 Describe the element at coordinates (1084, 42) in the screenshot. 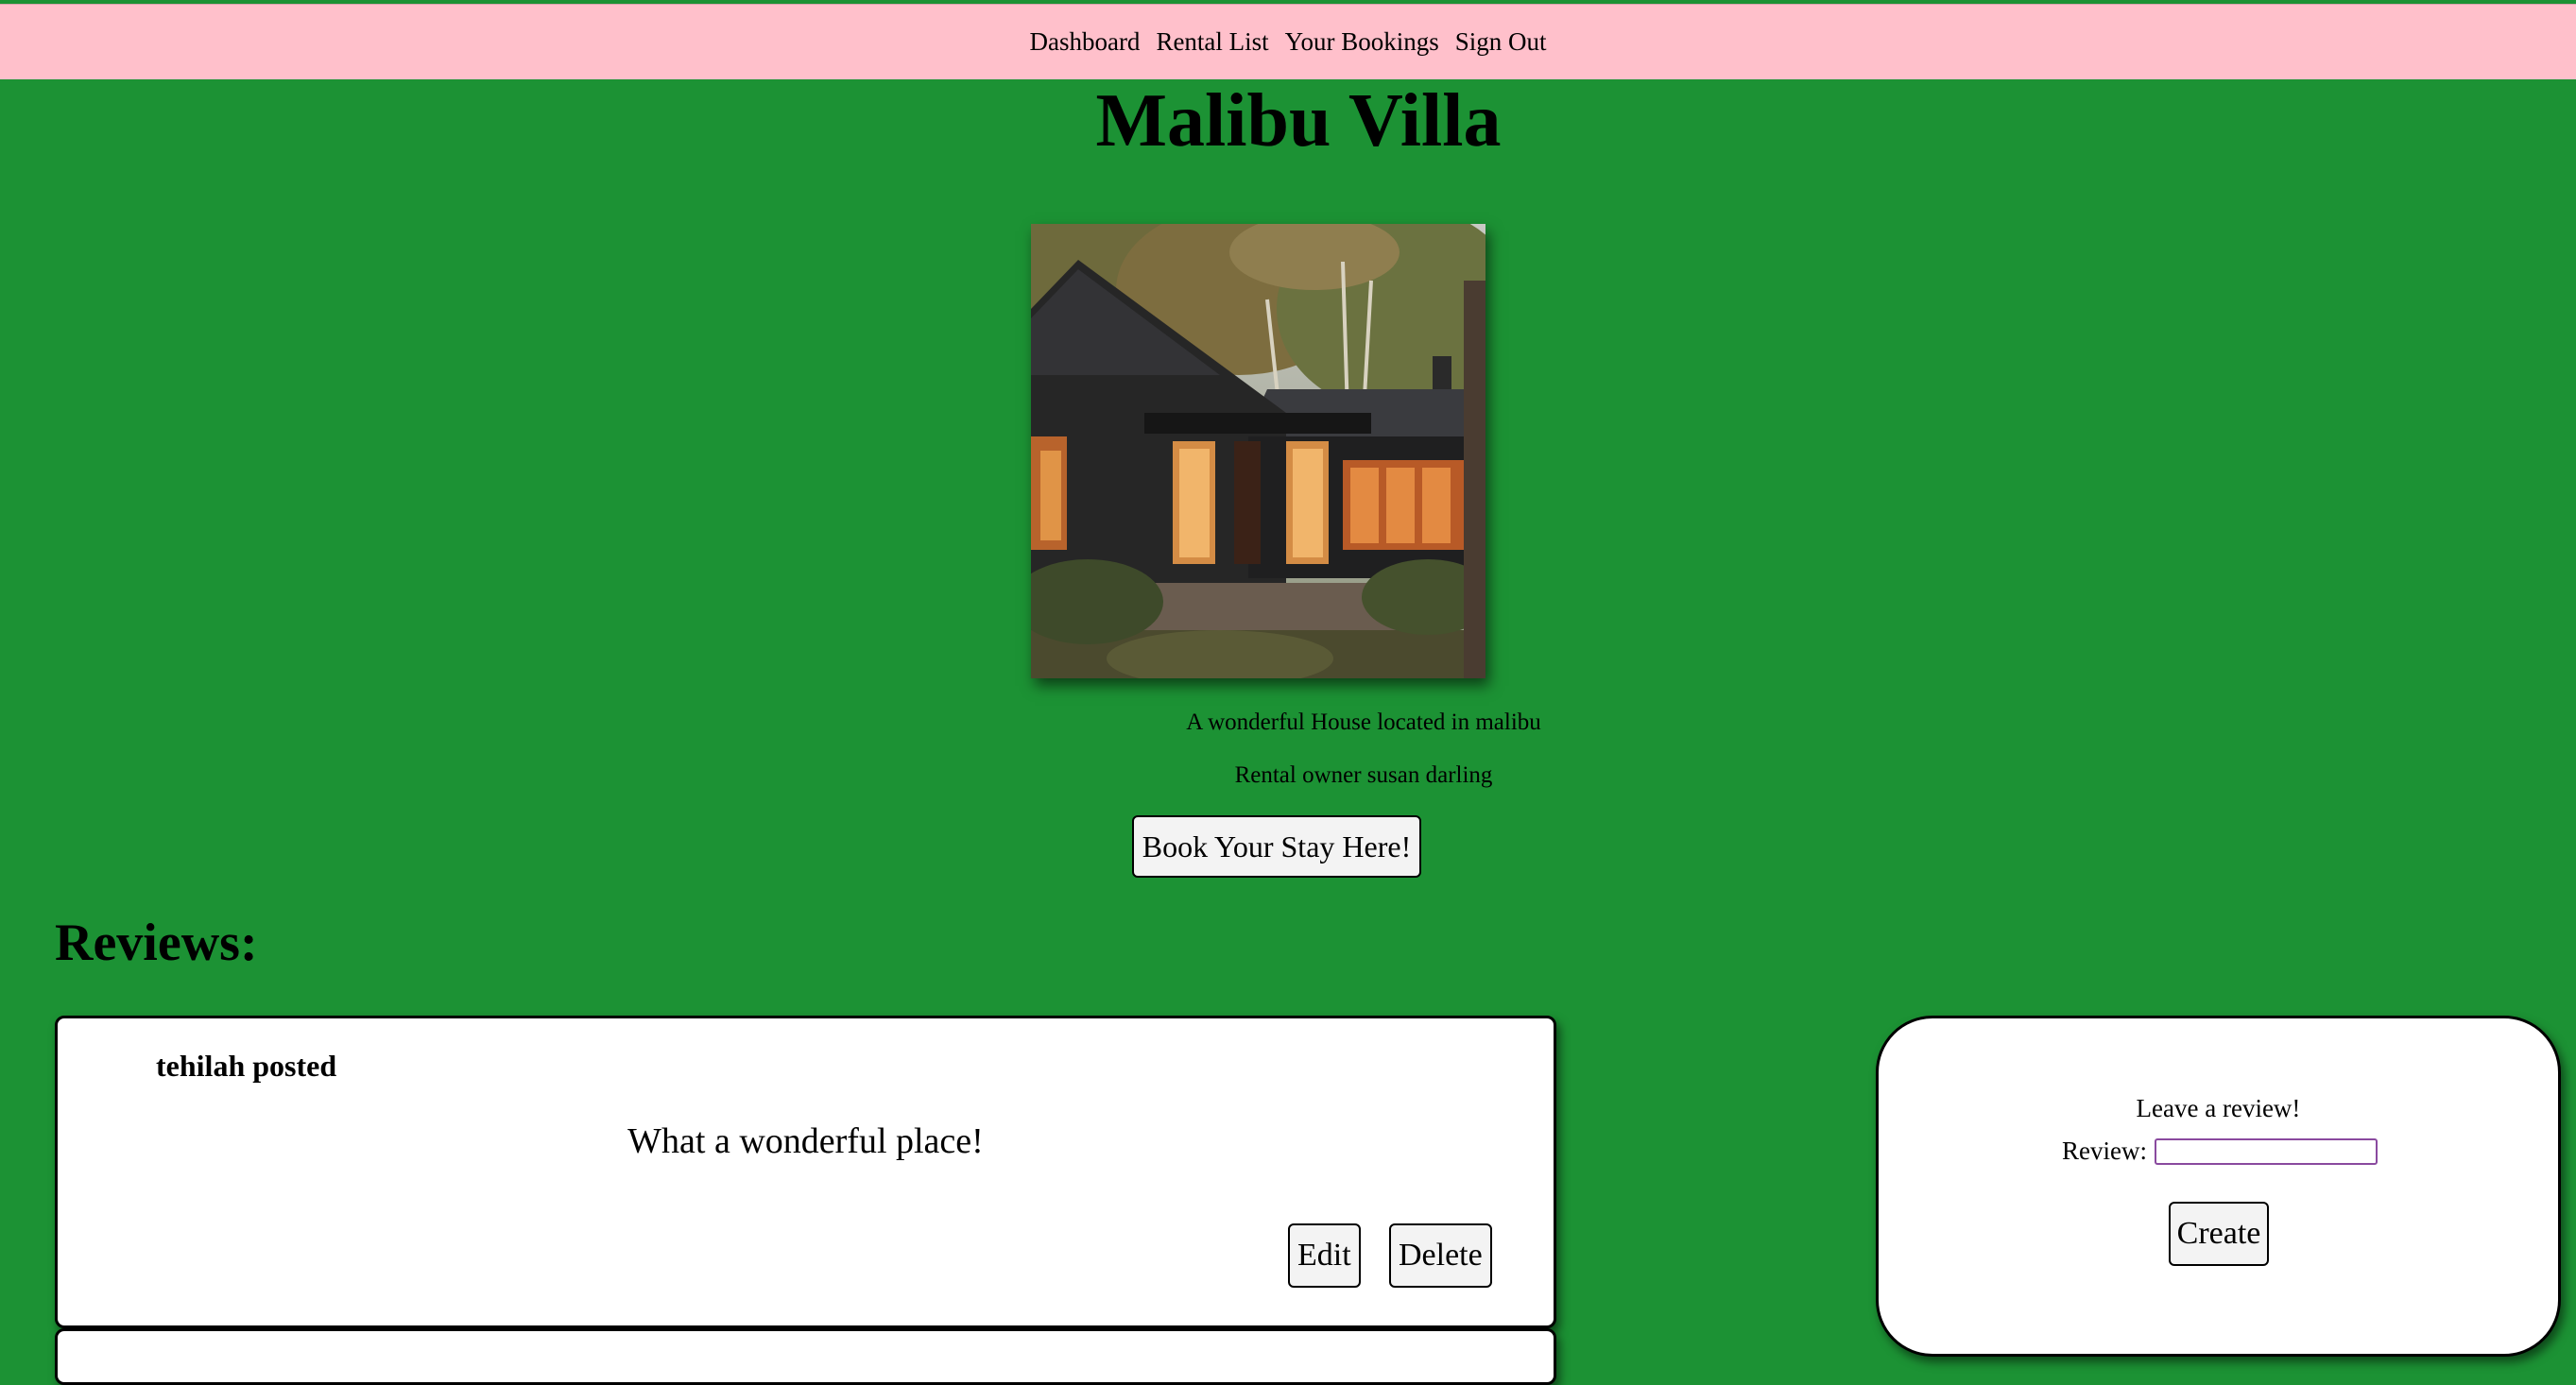

I see `nav-link-dashboard: Dashboard` at that location.